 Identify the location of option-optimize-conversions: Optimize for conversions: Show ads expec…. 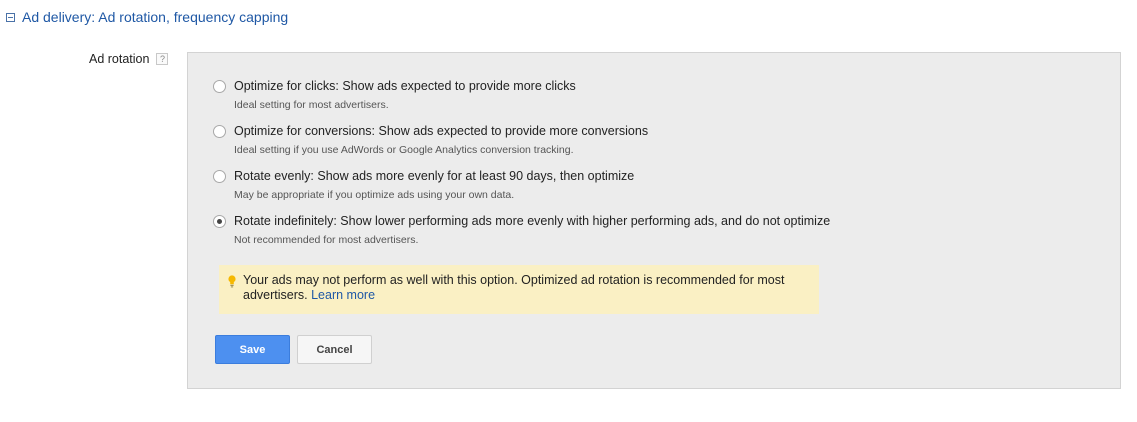
(430, 140).